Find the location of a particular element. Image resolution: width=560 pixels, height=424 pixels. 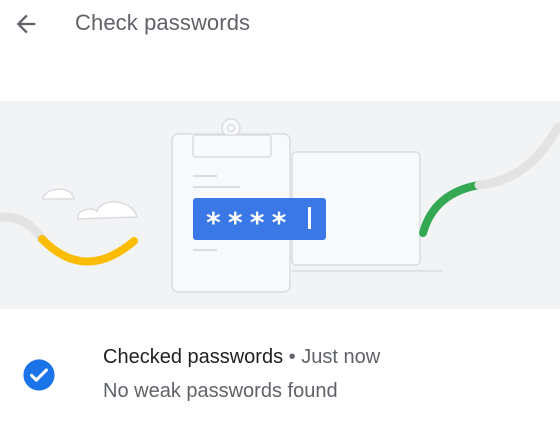

status-title: Checked passwords is located at coordinates (193, 357).